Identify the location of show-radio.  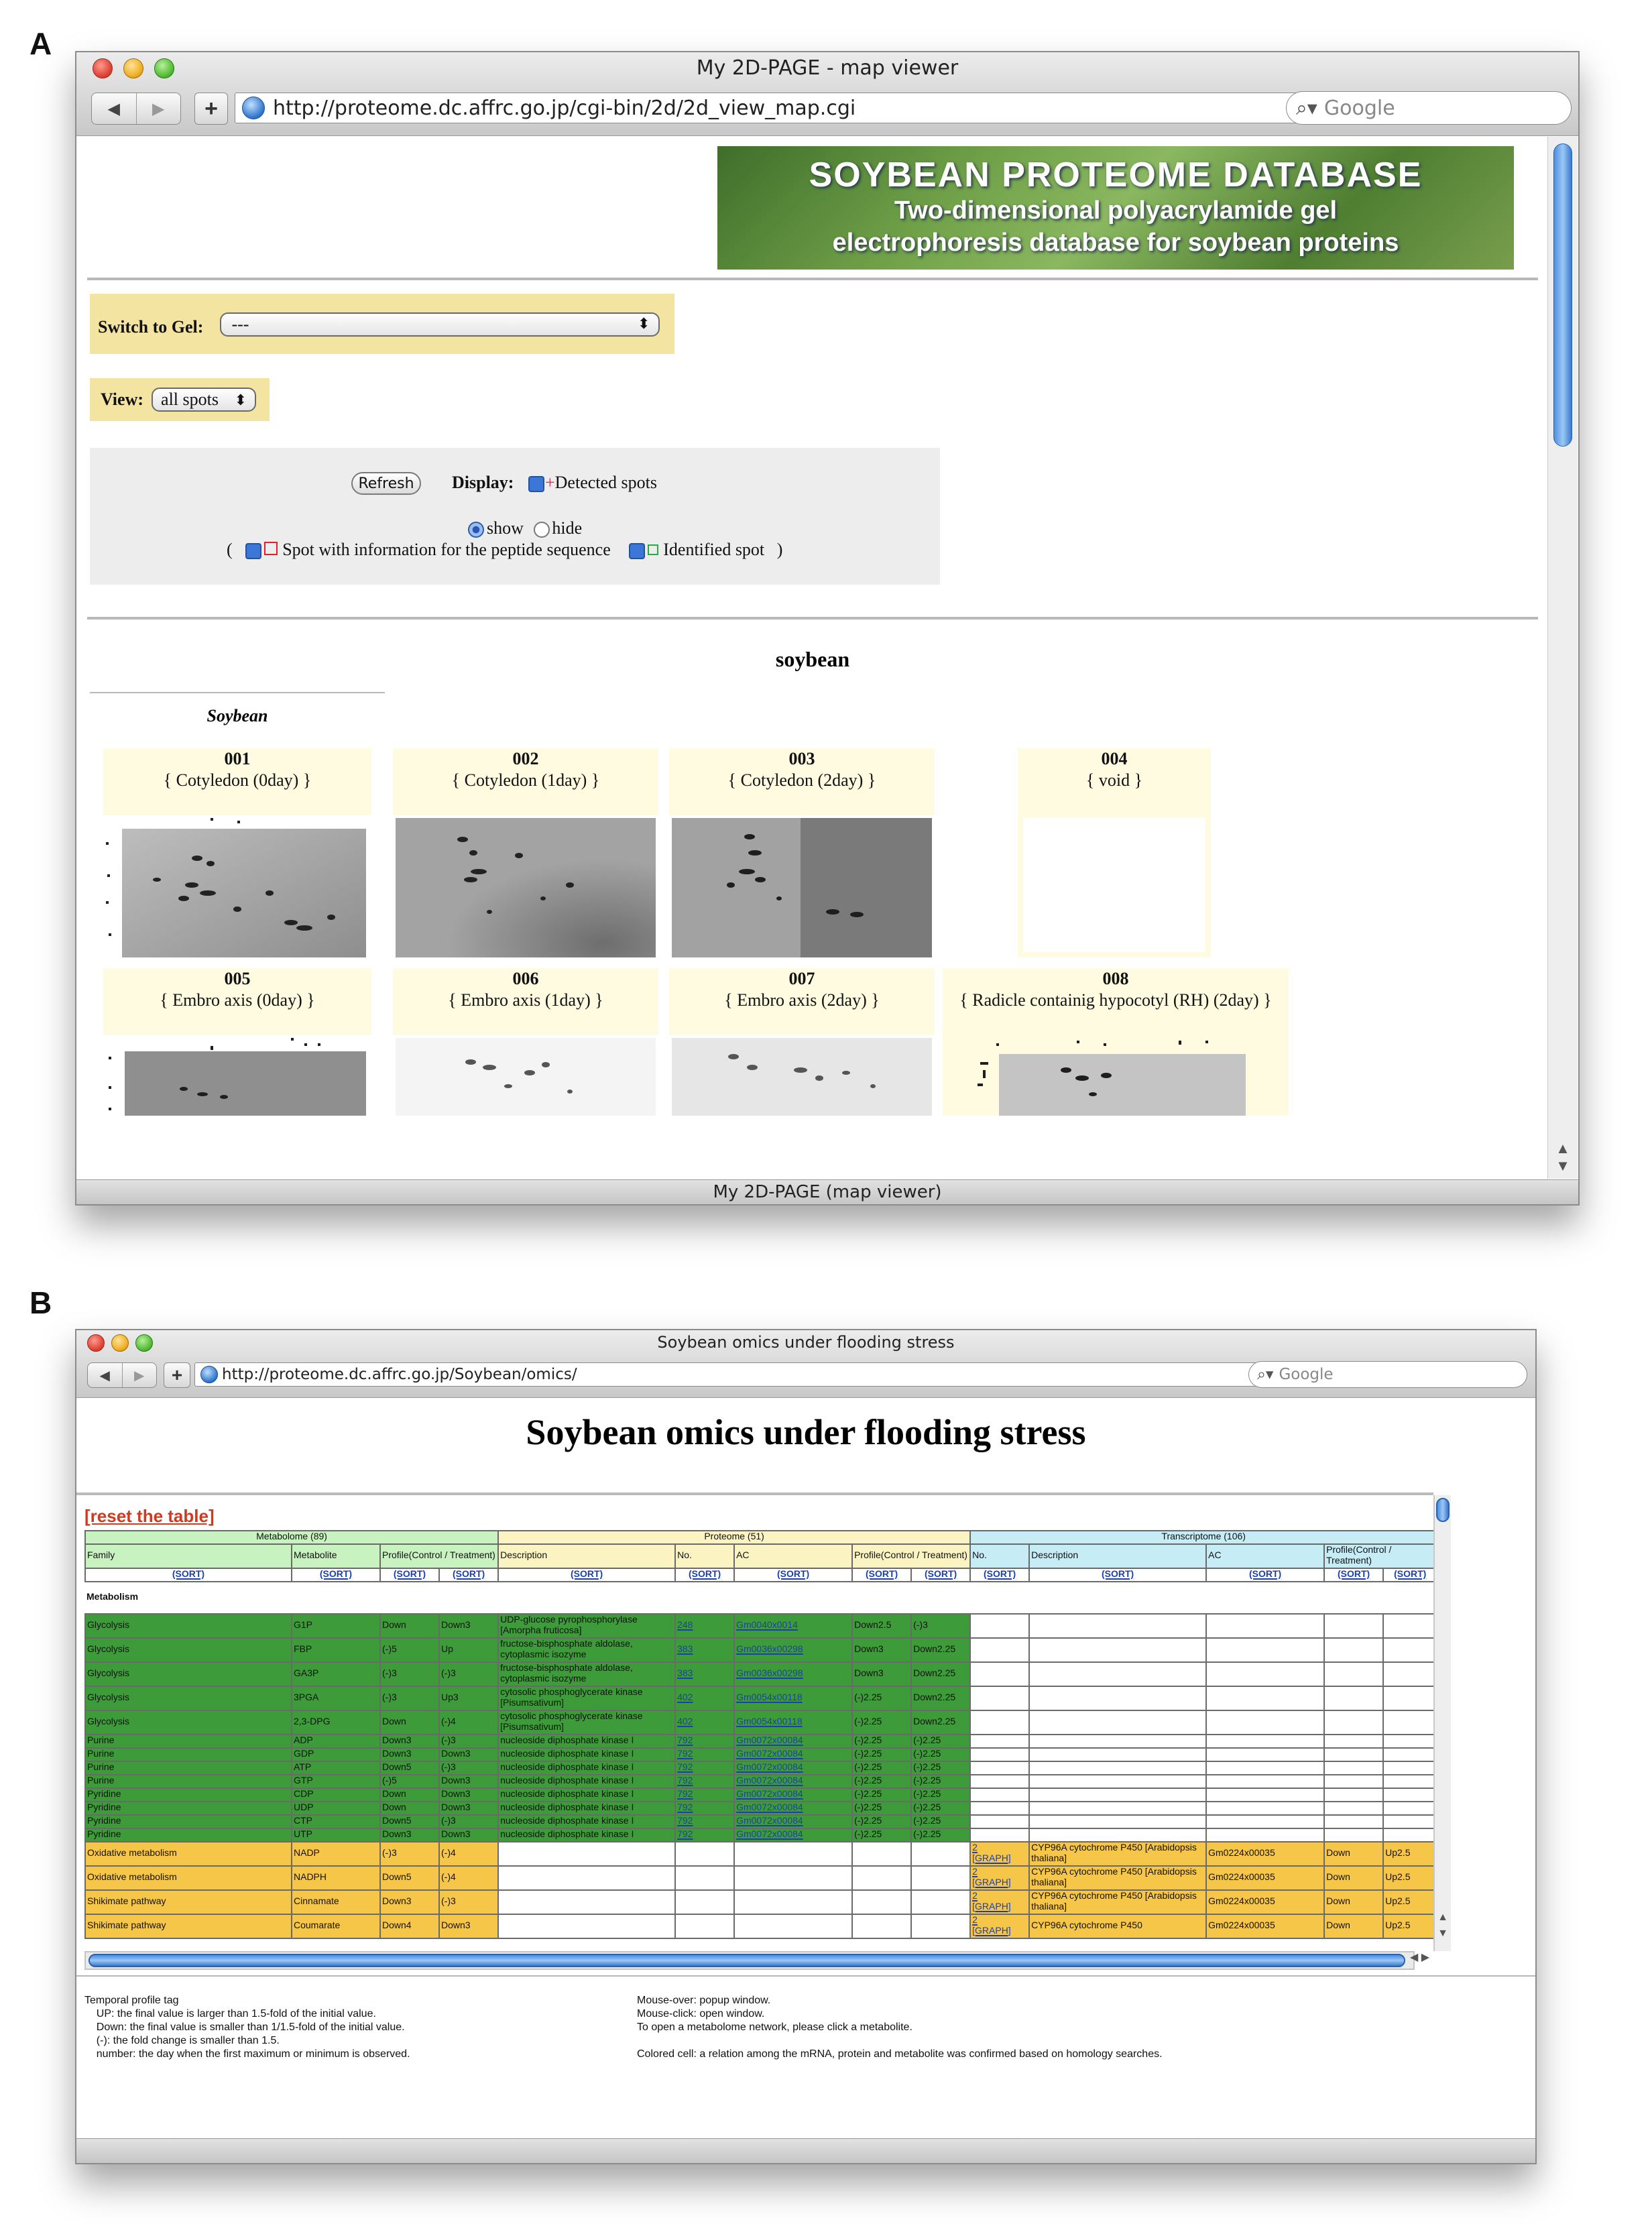
(476, 530).